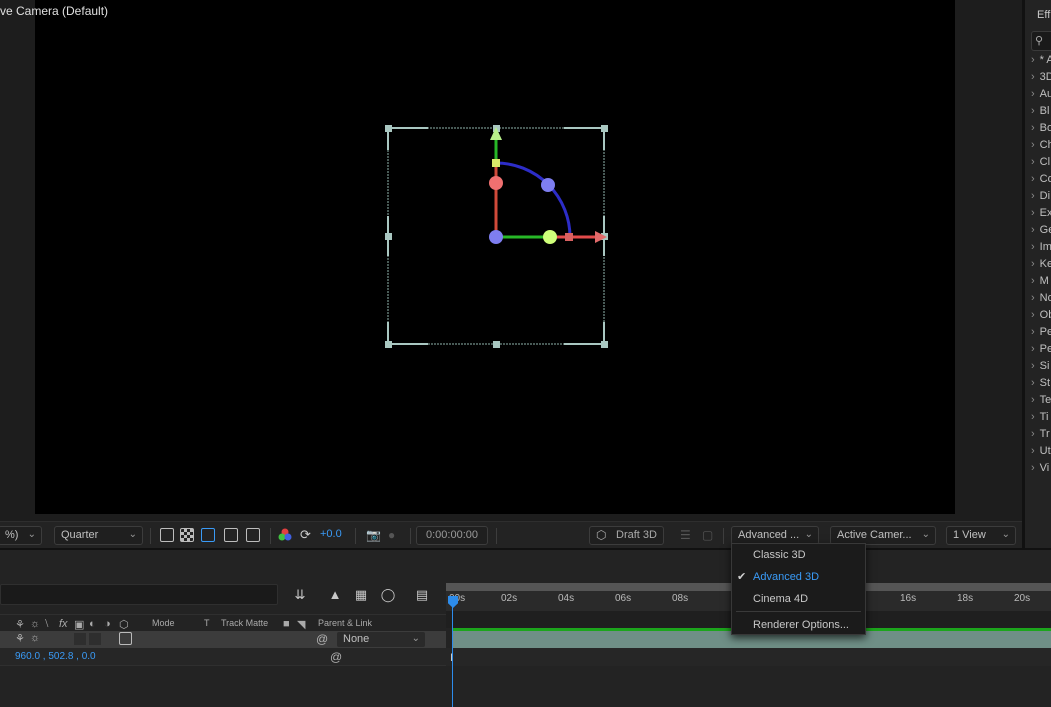 Image resolution: width=1051 pixels, height=707 pixels. Describe the element at coordinates (79, 624) in the screenshot. I see `frame-blend-switch-icon: ▣` at that location.